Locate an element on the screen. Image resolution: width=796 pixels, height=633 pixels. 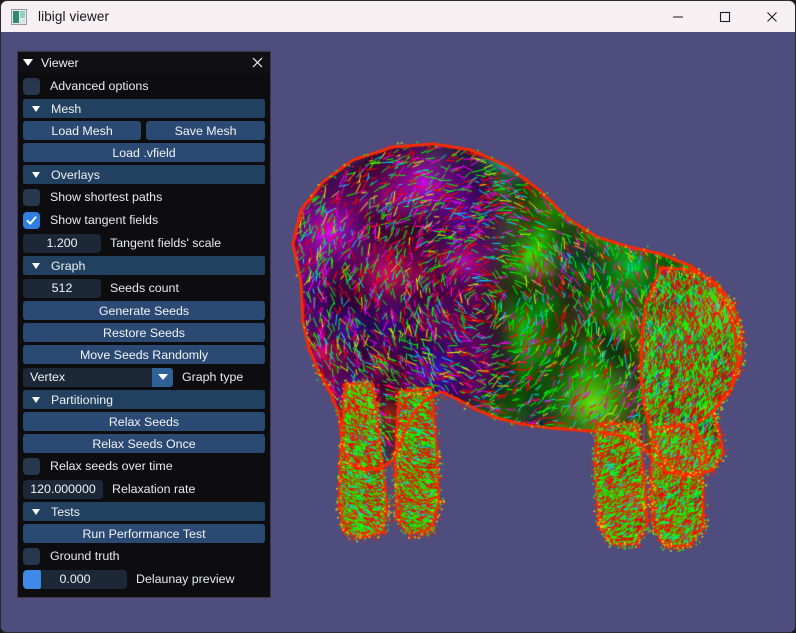
tangent-scale-row: 1.200 Tangent fields' scale is located at coordinates (144, 243).